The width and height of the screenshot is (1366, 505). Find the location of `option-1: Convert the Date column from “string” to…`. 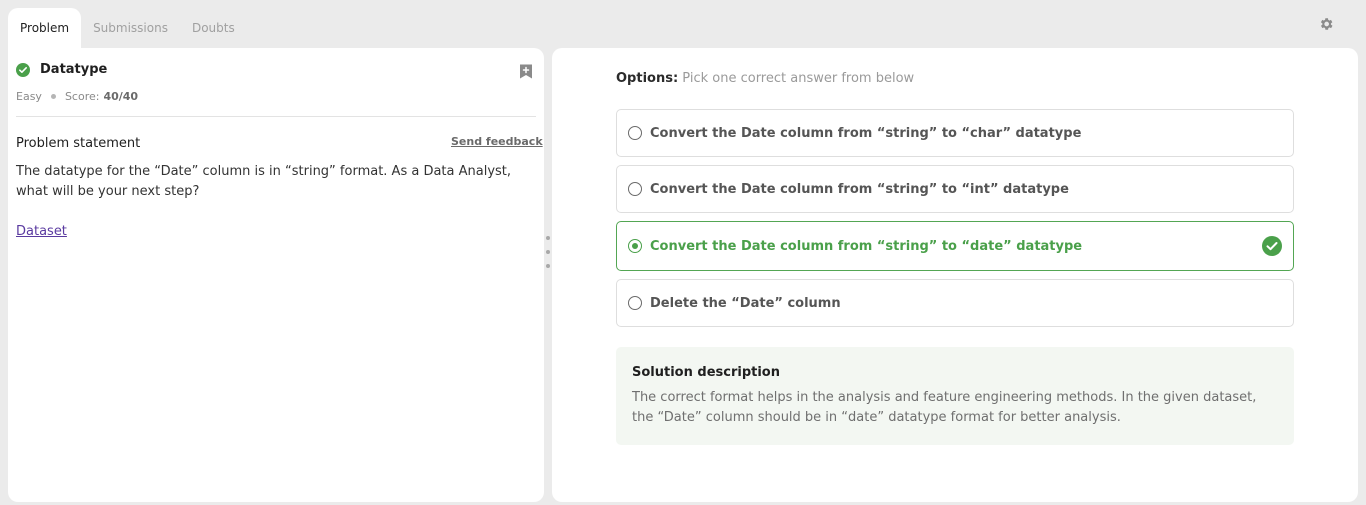

option-1: Convert the Date column from “string” to… is located at coordinates (955, 133).